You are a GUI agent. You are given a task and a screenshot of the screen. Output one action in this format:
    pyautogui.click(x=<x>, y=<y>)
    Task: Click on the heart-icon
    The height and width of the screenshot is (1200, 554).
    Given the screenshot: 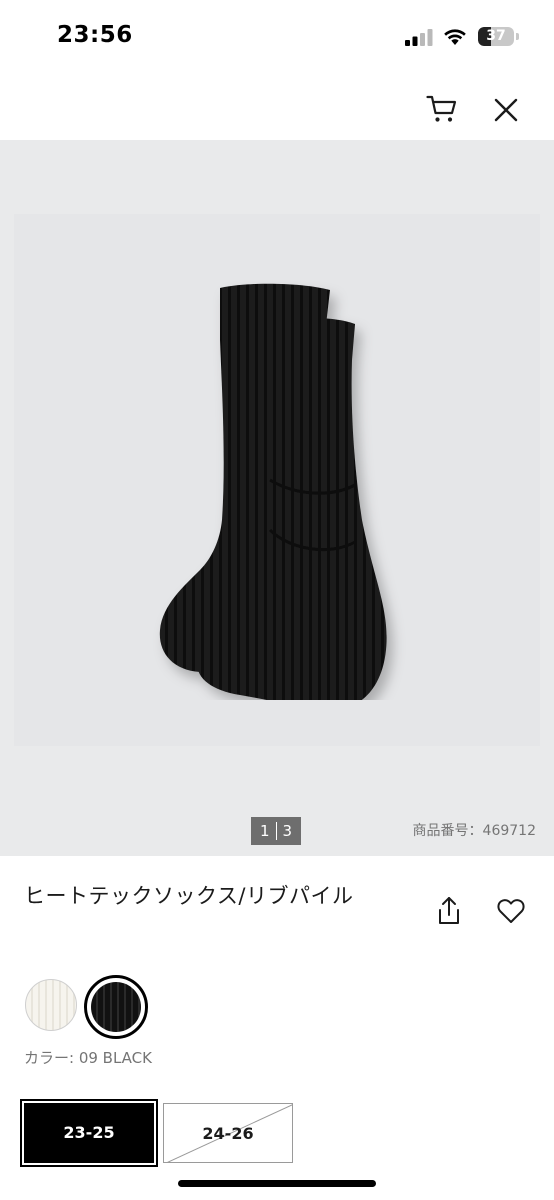 What is the action you would take?
    pyautogui.click(x=511, y=911)
    